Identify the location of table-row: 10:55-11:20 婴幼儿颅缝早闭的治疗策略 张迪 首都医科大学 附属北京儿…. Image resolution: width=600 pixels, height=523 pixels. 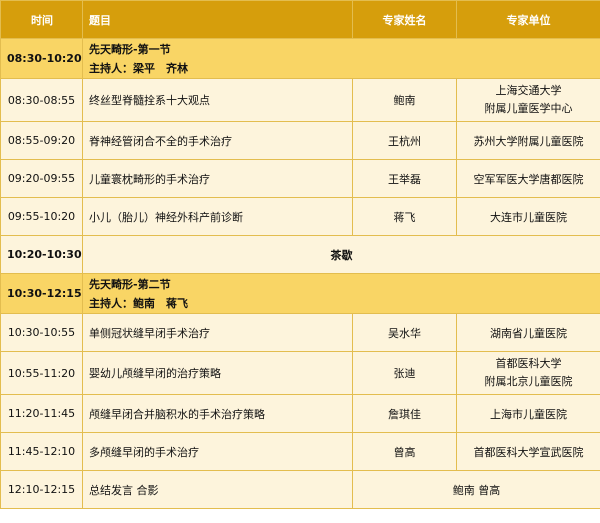
(300, 373).